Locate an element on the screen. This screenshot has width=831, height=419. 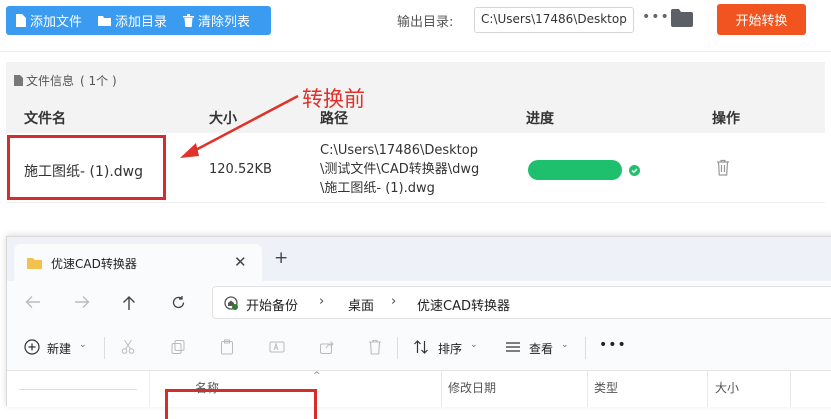
file-size-cell: 120.52KB is located at coordinates (240, 169).